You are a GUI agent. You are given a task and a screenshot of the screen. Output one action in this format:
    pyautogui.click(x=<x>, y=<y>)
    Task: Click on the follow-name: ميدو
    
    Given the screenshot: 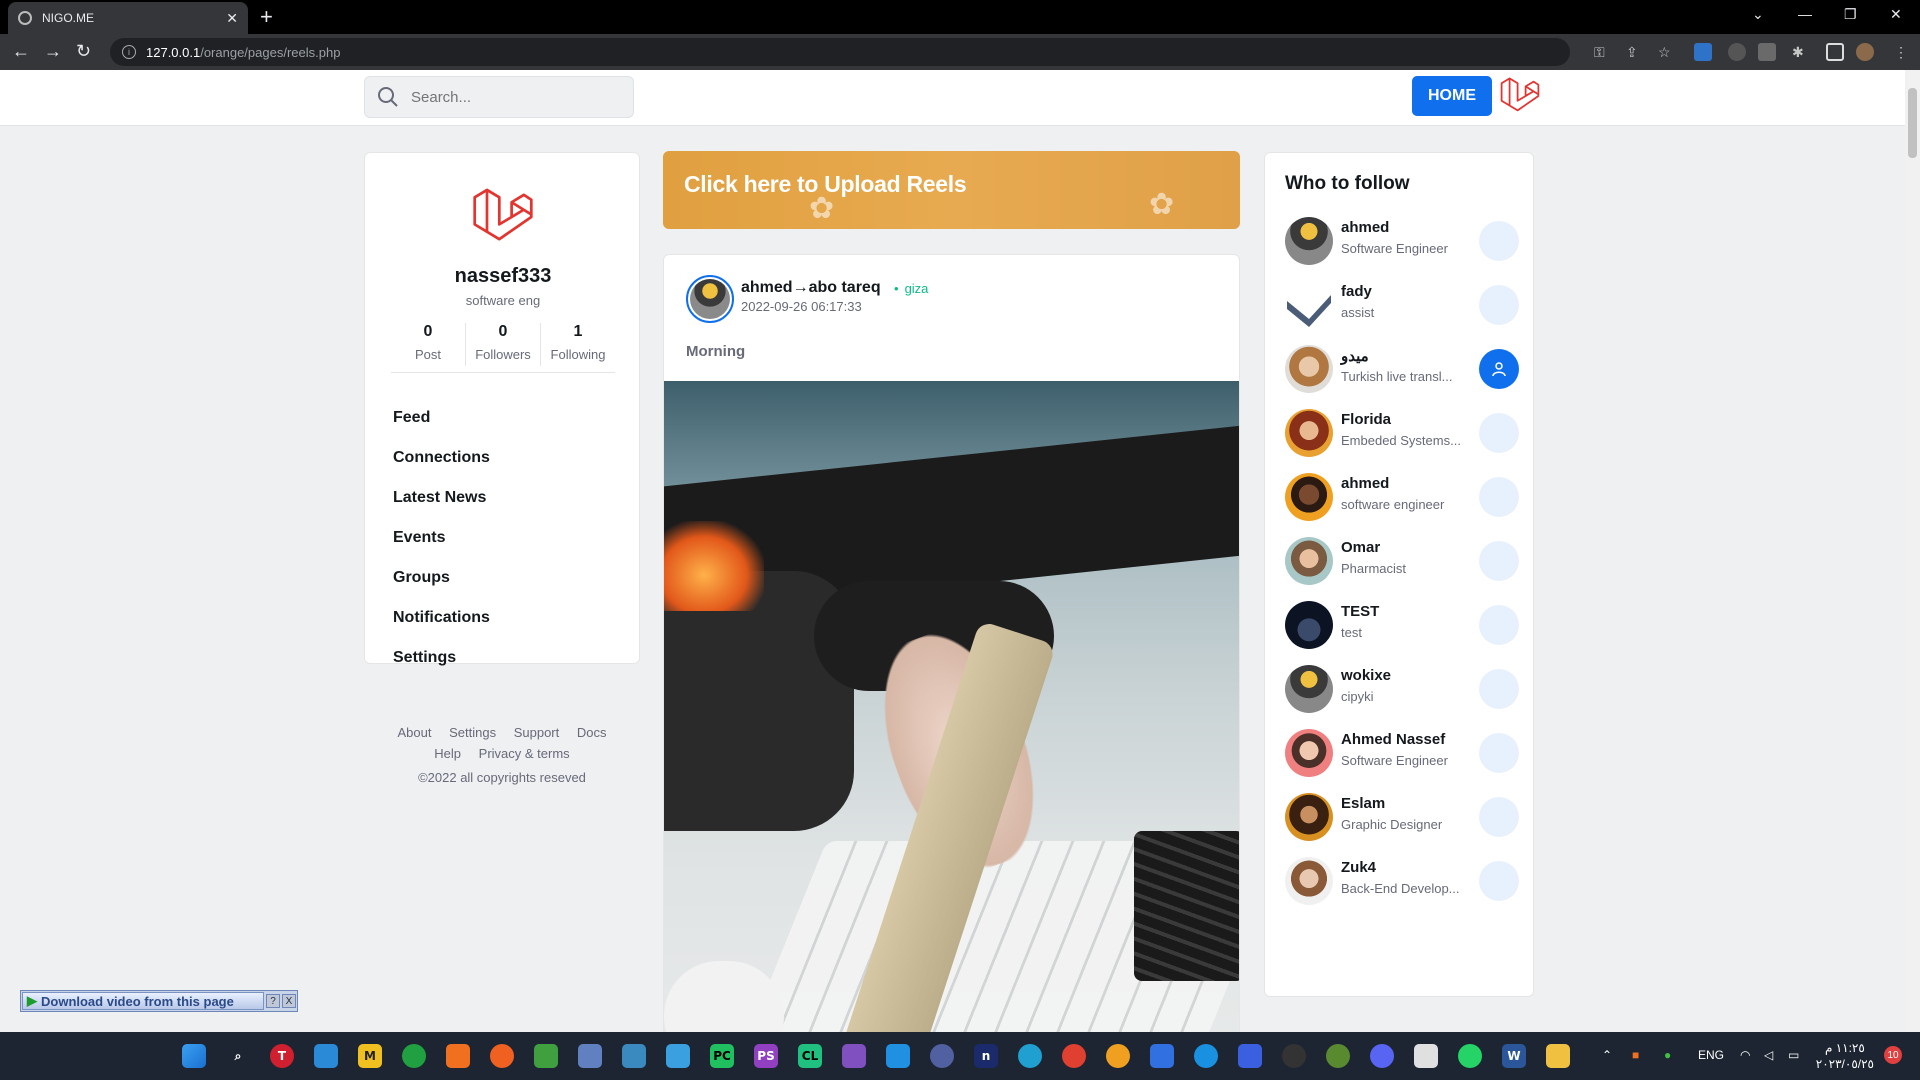 What is the action you would take?
    pyautogui.click(x=1355, y=356)
    